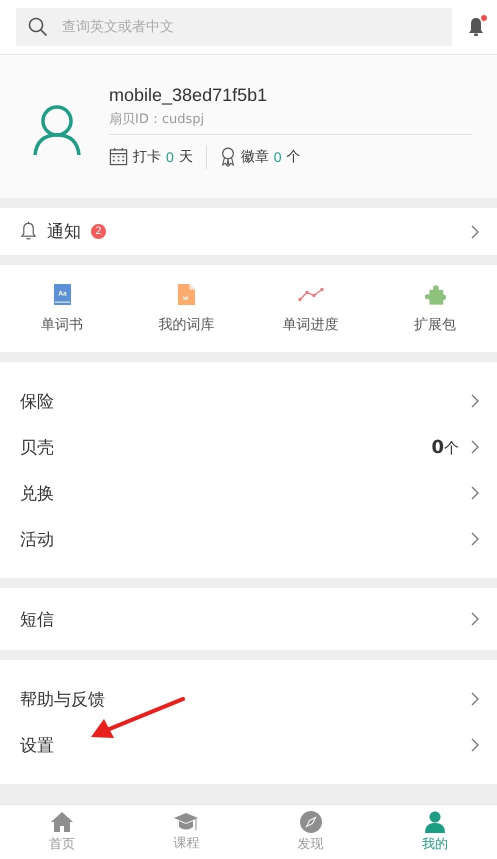 The width and height of the screenshot is (497, 859). What do you see at coordinates (170, 156) in the screenshot?
I see `checkin-count: 0` at bounding box center [170, 156].